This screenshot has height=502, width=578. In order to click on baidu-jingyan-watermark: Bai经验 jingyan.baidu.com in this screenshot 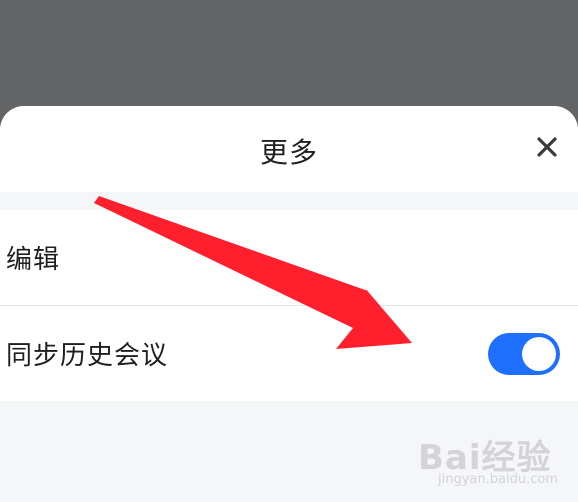, I will do `click(493, 461)`.